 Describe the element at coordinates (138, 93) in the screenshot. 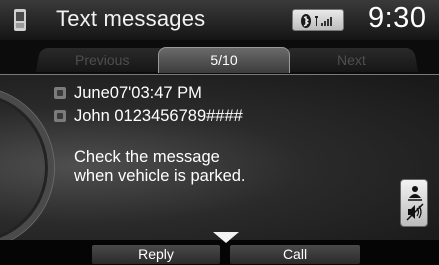

I see `message-date: June07'03:47 PM` at that location.